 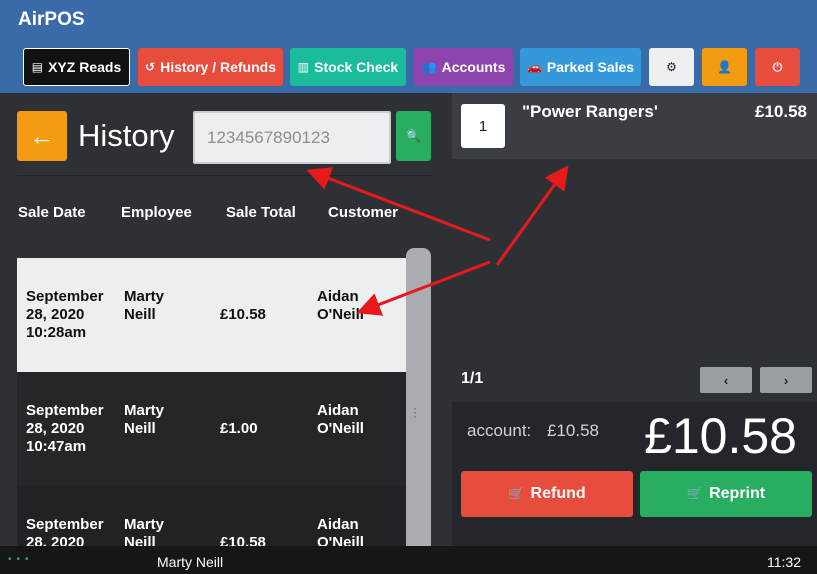 I want to click on item-price: £10.58, so click(x=781, y=111).